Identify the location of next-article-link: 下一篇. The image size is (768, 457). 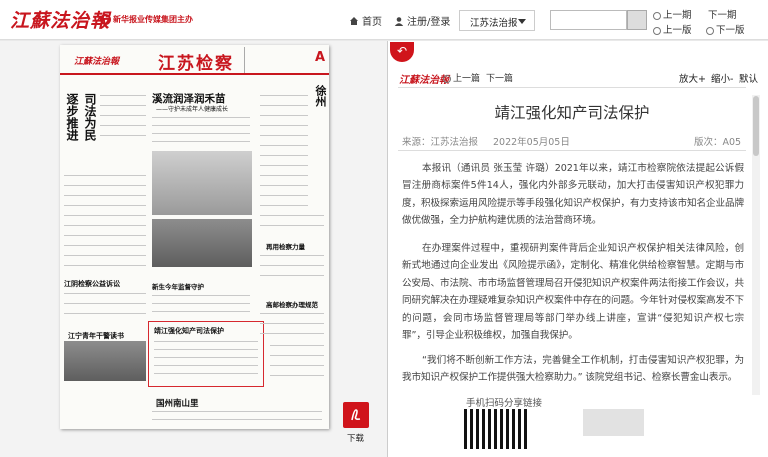
(499, 77).